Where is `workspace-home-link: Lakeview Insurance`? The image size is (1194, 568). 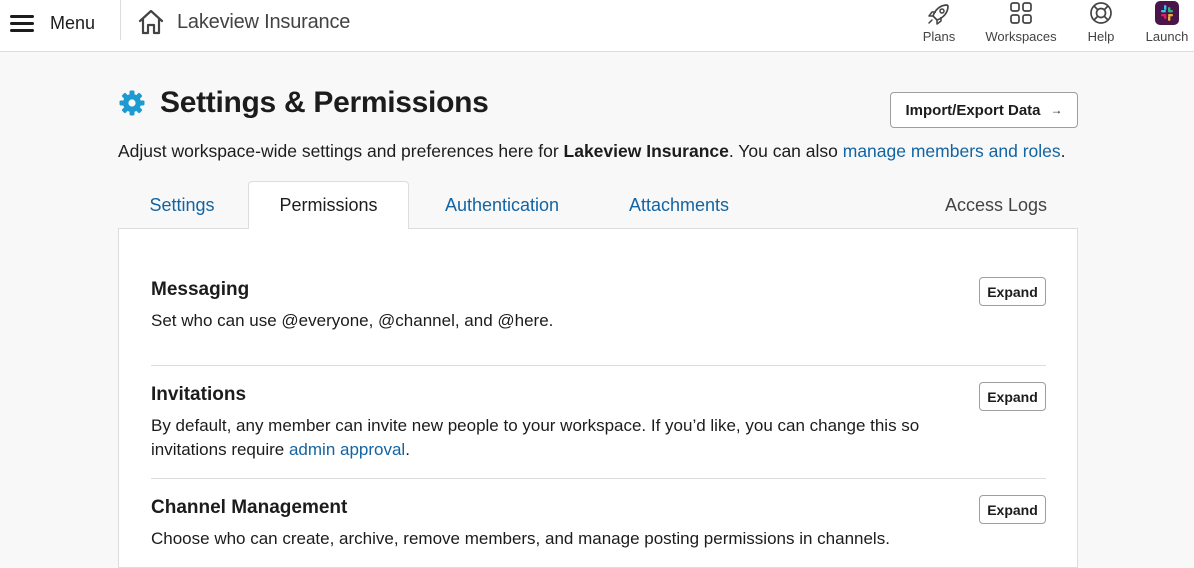
workspace-home-link: Lakeview Insurance is located at coordinates (243, 22).